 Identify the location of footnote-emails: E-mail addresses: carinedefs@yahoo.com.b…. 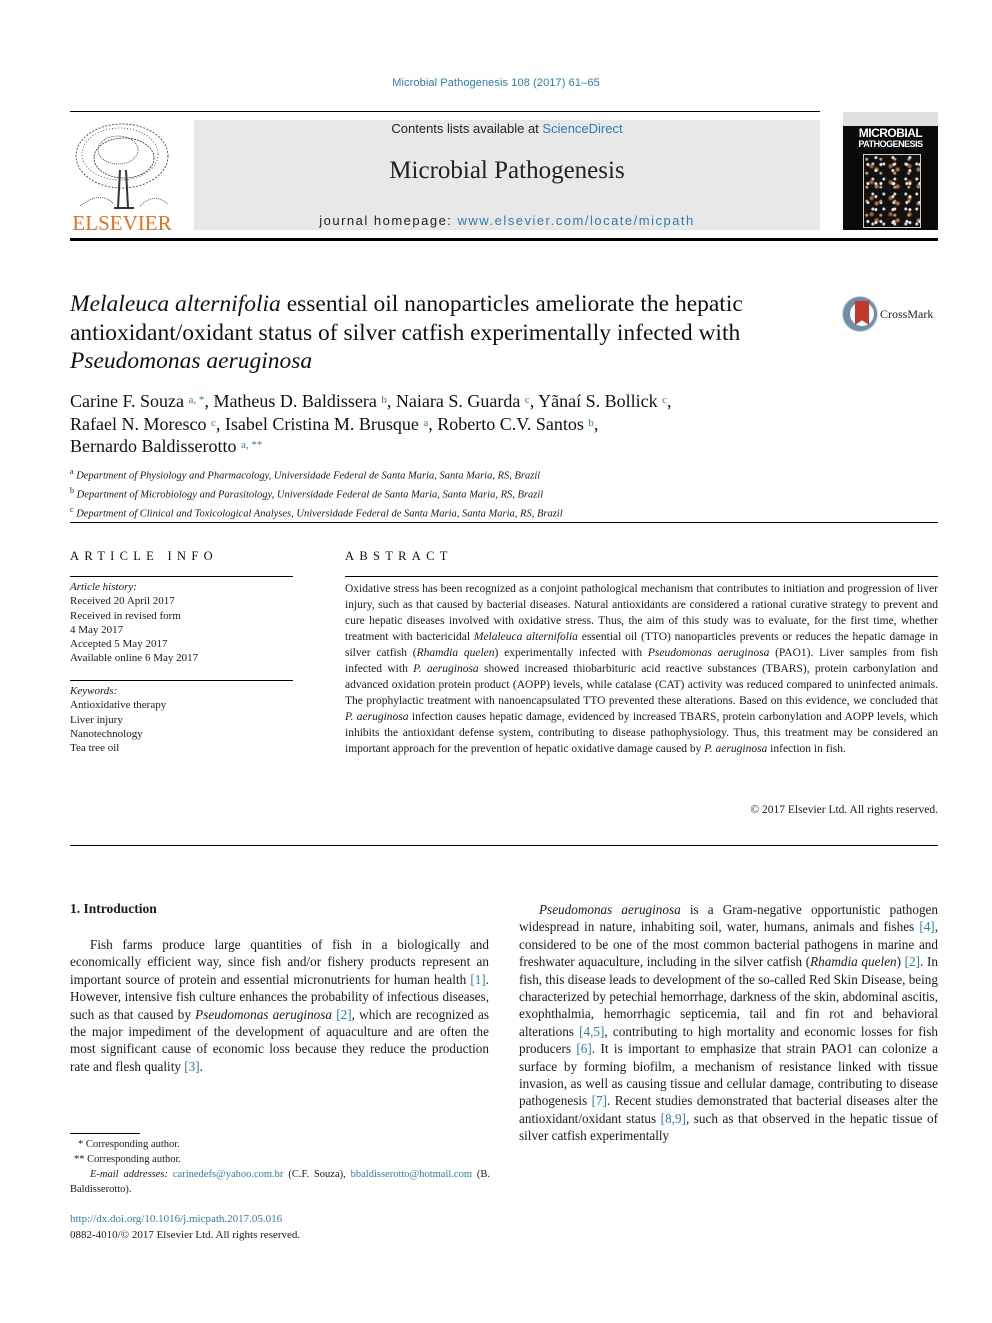
(280, 1182).